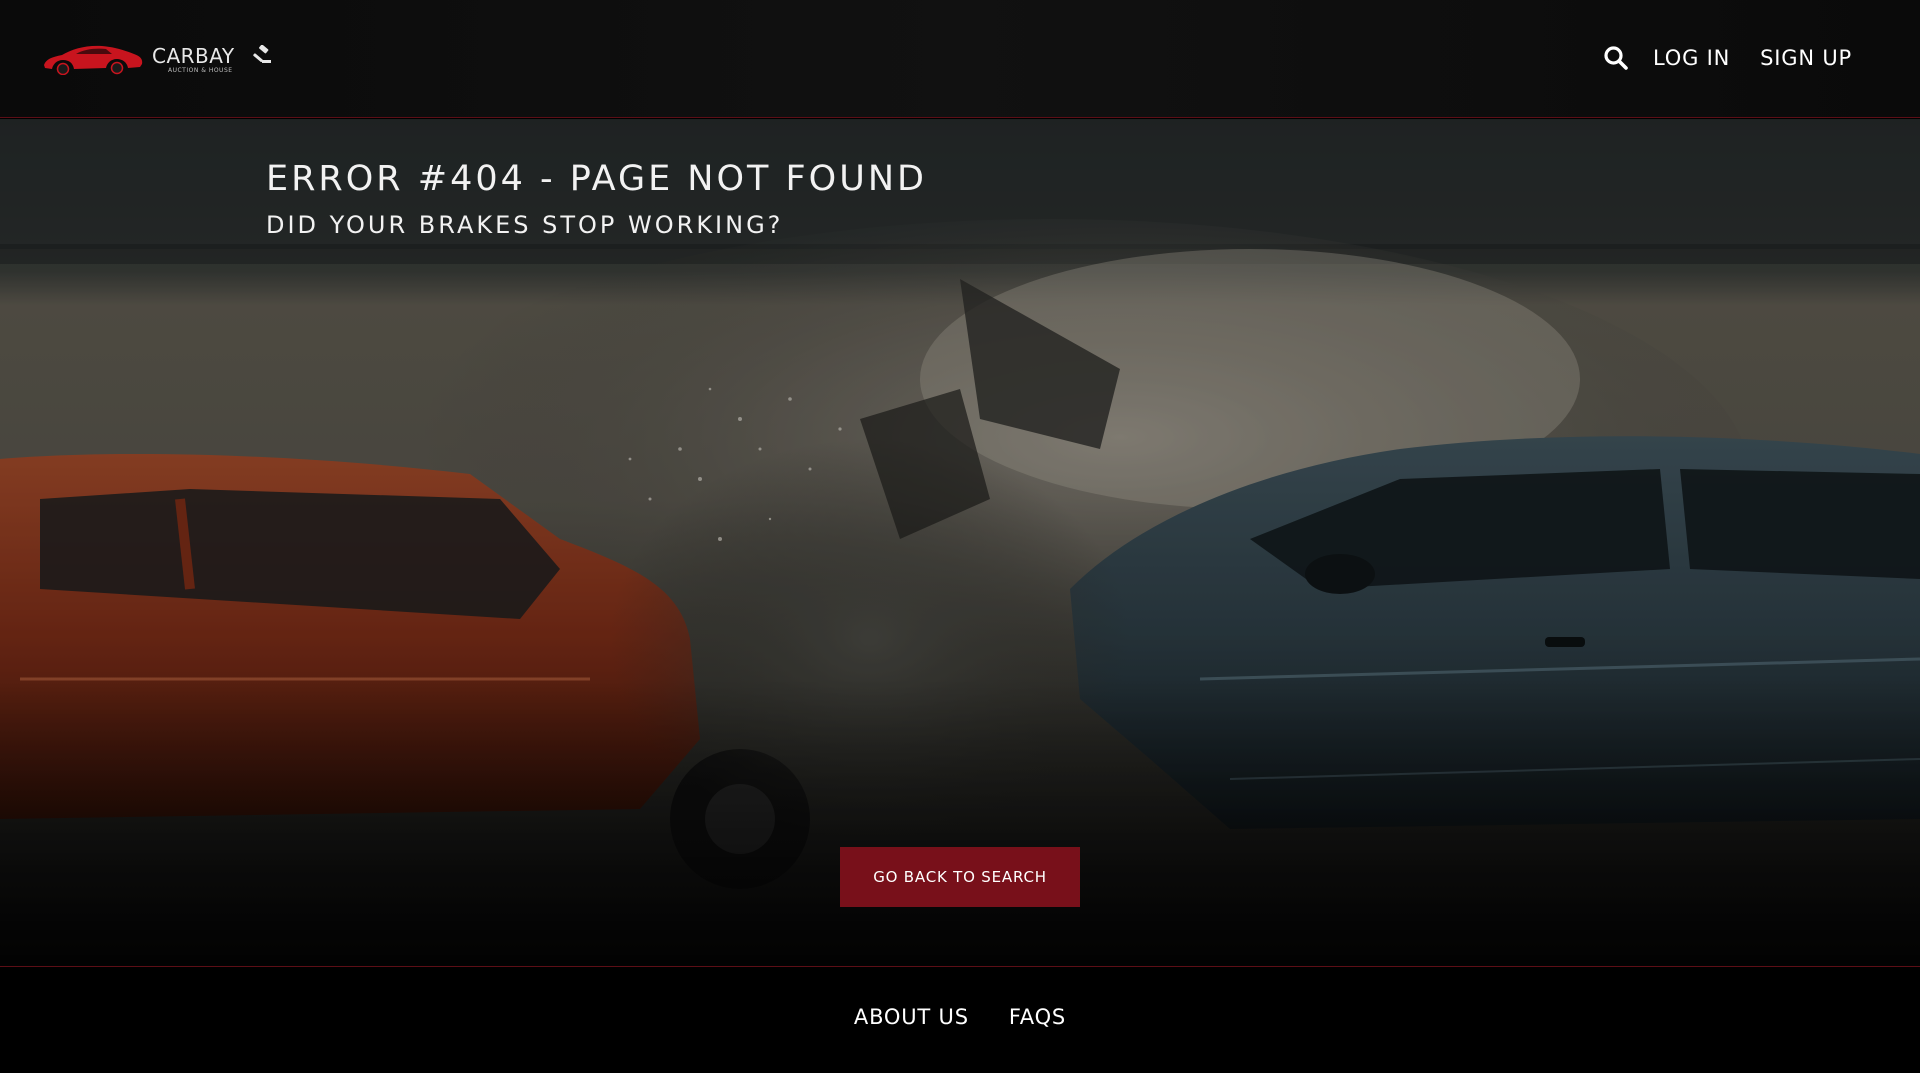 The height and width of the screenshot is (1073, 1920). I want to click on site-header: CARBAY AUCTION & HOUSE LOG IN SIGN UP, so click(960, 59).